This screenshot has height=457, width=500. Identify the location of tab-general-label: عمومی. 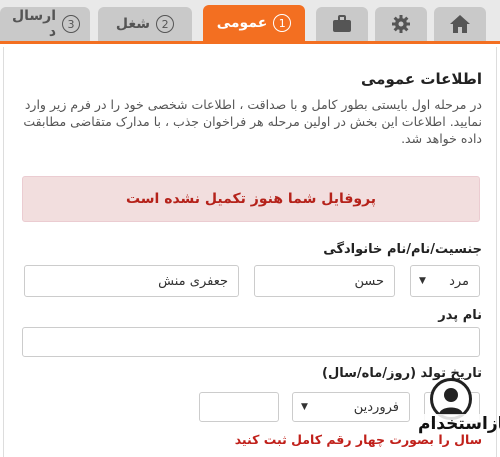
(242, 23).